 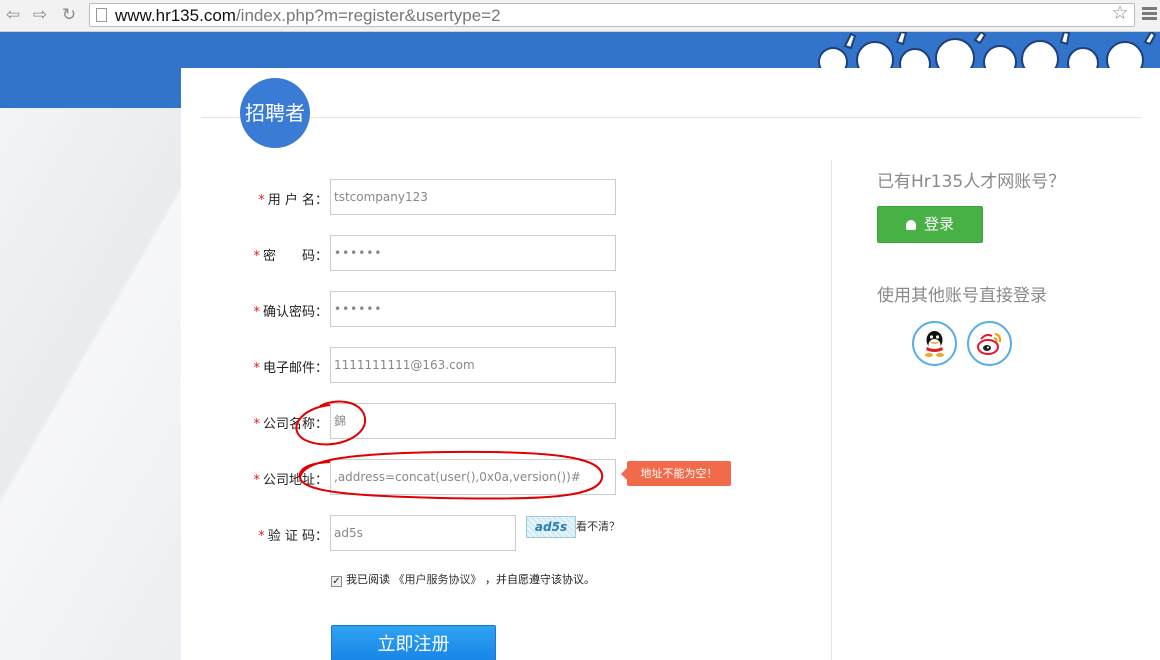 What do you see at coordinates (368, 579) in the screenshot?
I see `agree-prefix: 我已阅读` at bounding box center [368, 579].